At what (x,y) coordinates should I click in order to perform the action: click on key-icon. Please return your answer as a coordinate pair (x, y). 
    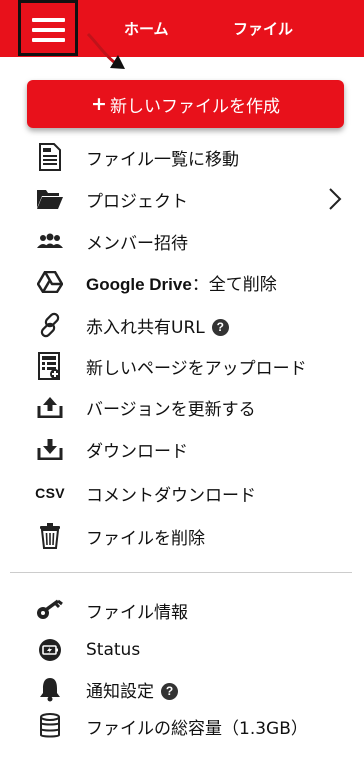
    Looking at the image, I should click on (50, 610).